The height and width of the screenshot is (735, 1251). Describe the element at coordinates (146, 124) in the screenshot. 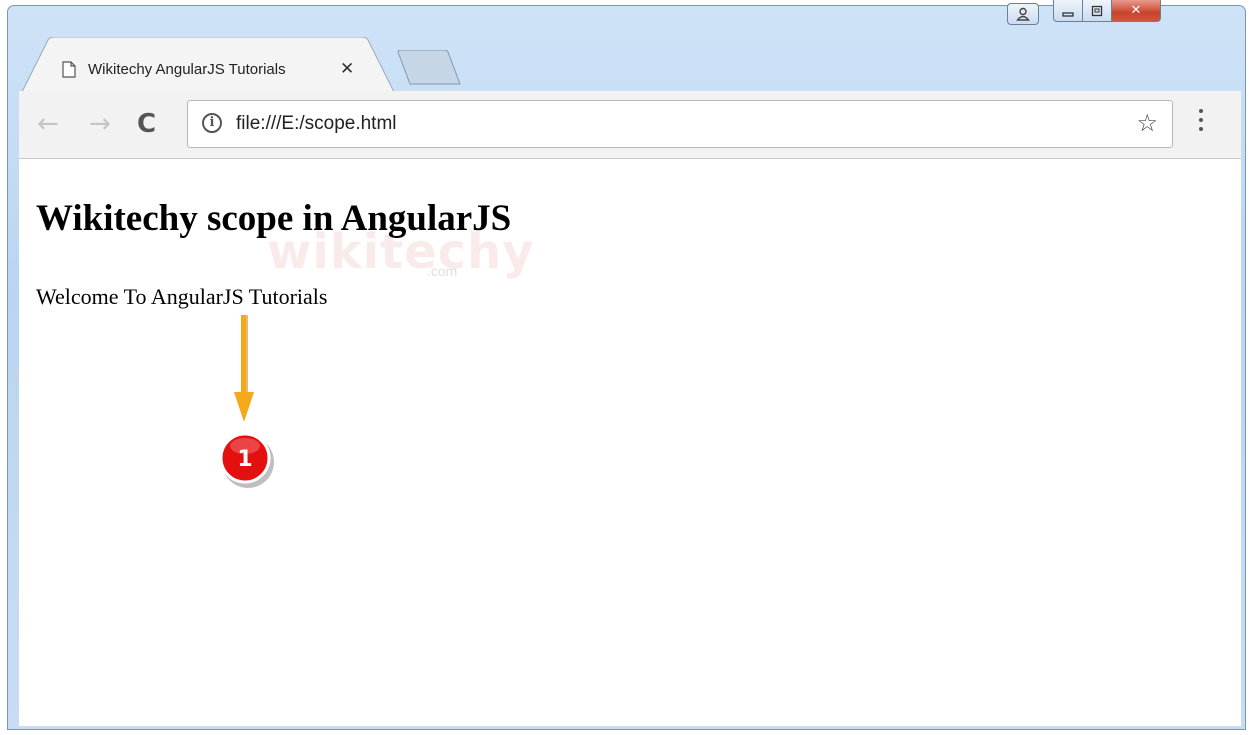

I see `reload-button: C` at that location.